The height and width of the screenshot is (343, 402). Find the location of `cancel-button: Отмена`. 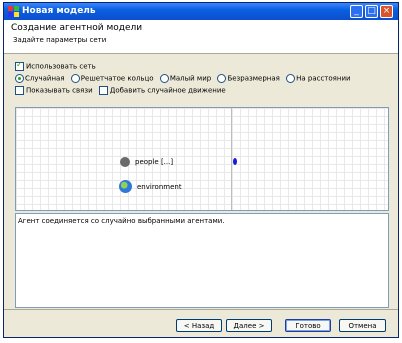

cancel-button: Отмена is located at coordinates (362, 325).